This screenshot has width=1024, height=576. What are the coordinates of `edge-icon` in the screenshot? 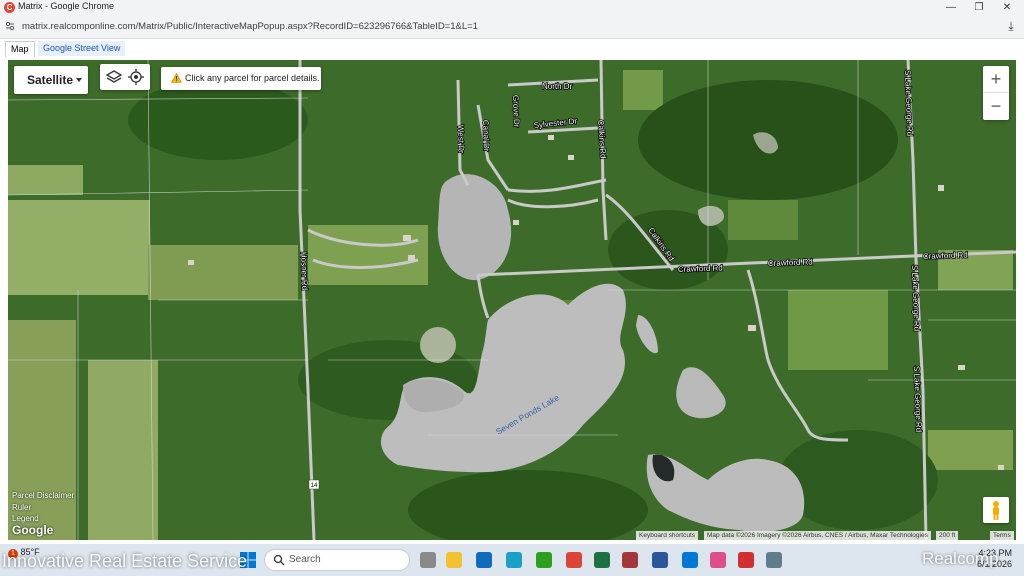 It's located at (514, 560).